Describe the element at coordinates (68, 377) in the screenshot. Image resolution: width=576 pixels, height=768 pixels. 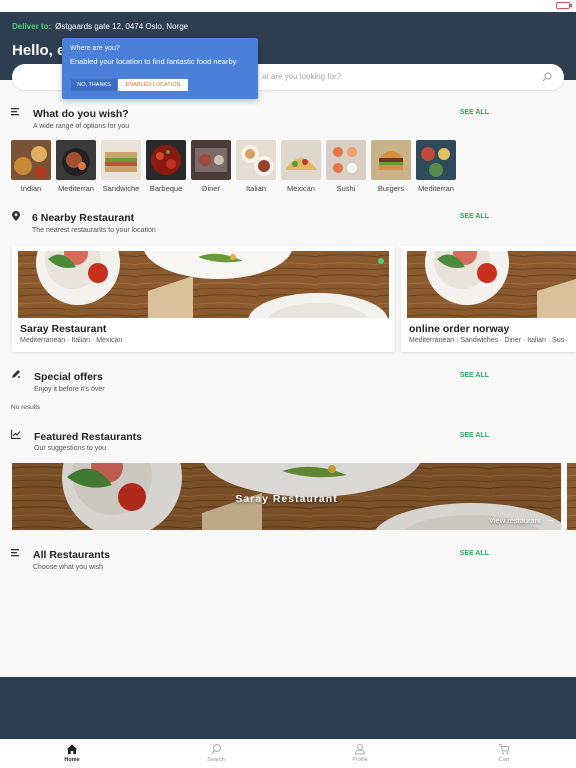
I see `offers-title: Special offers` at that location.